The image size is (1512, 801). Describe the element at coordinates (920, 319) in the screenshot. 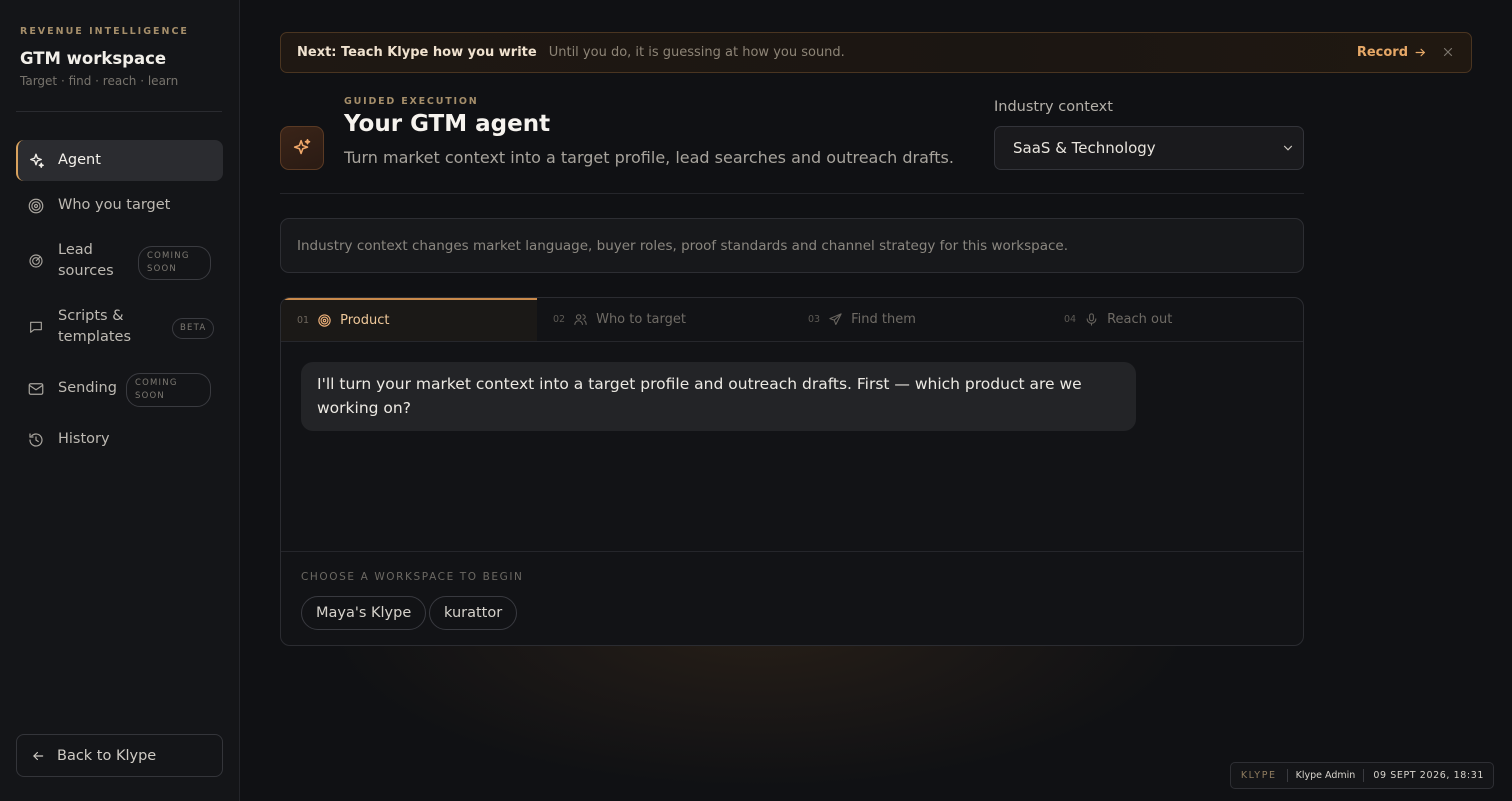

I see `tab-find-them: 03 Find them` at that location.